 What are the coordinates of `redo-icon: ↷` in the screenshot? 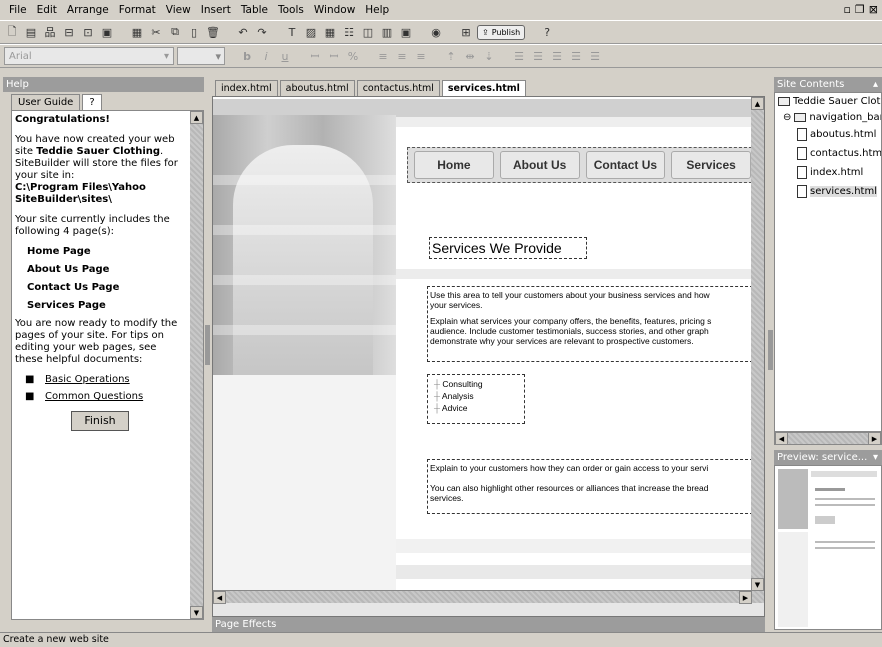 It's located at (262, 32).